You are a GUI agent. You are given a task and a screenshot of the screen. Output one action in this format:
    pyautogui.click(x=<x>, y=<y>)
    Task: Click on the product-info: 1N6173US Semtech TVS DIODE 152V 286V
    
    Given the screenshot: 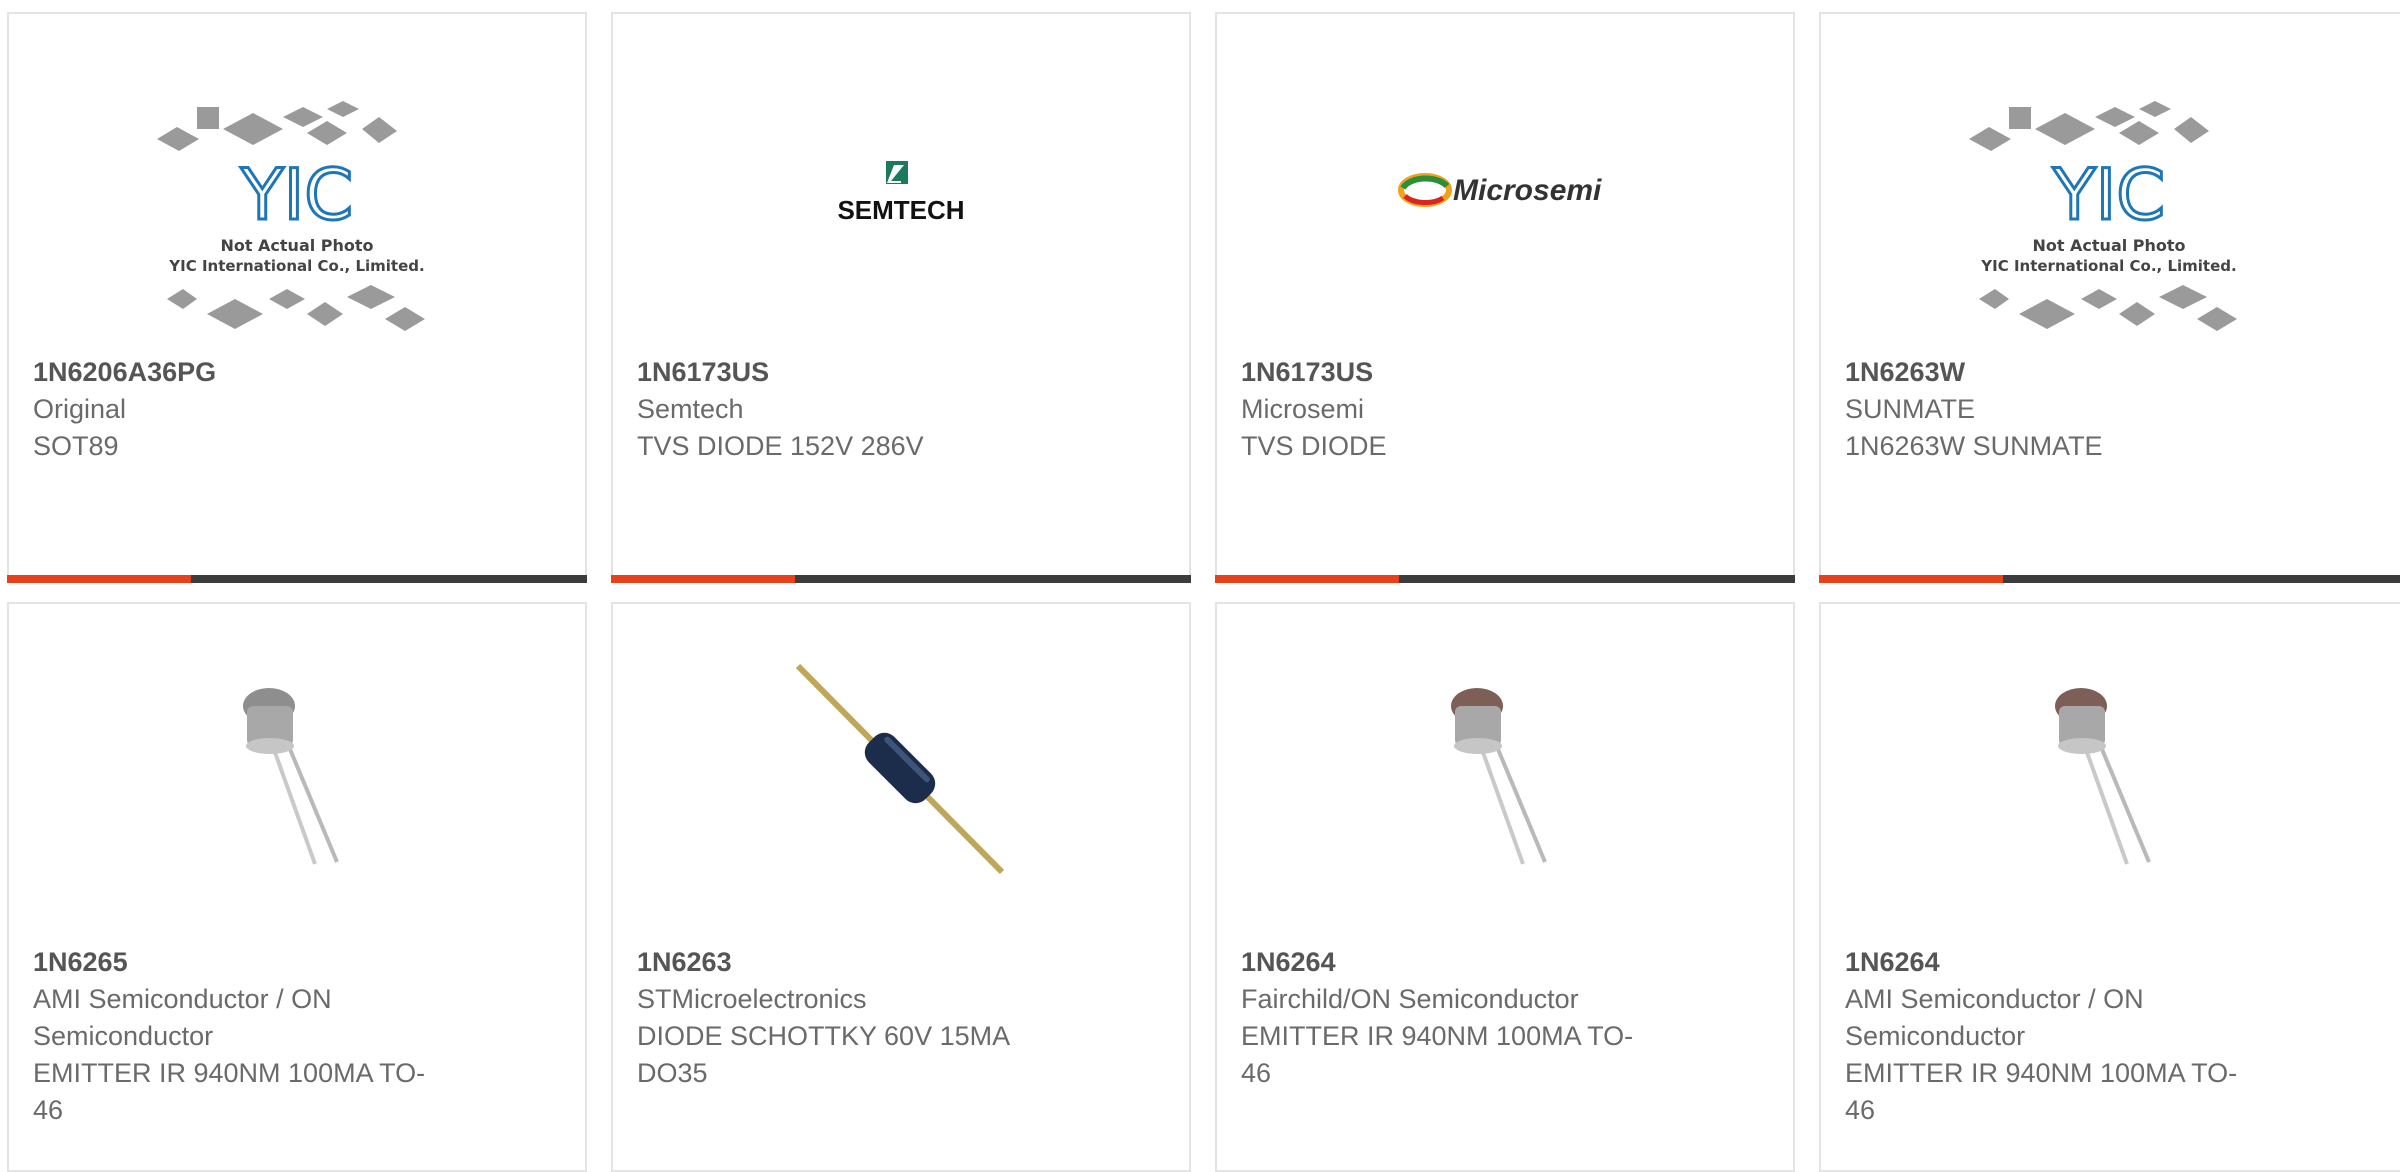 What is the action you would take?
    pyautogui.click(x=868, y=409)
    